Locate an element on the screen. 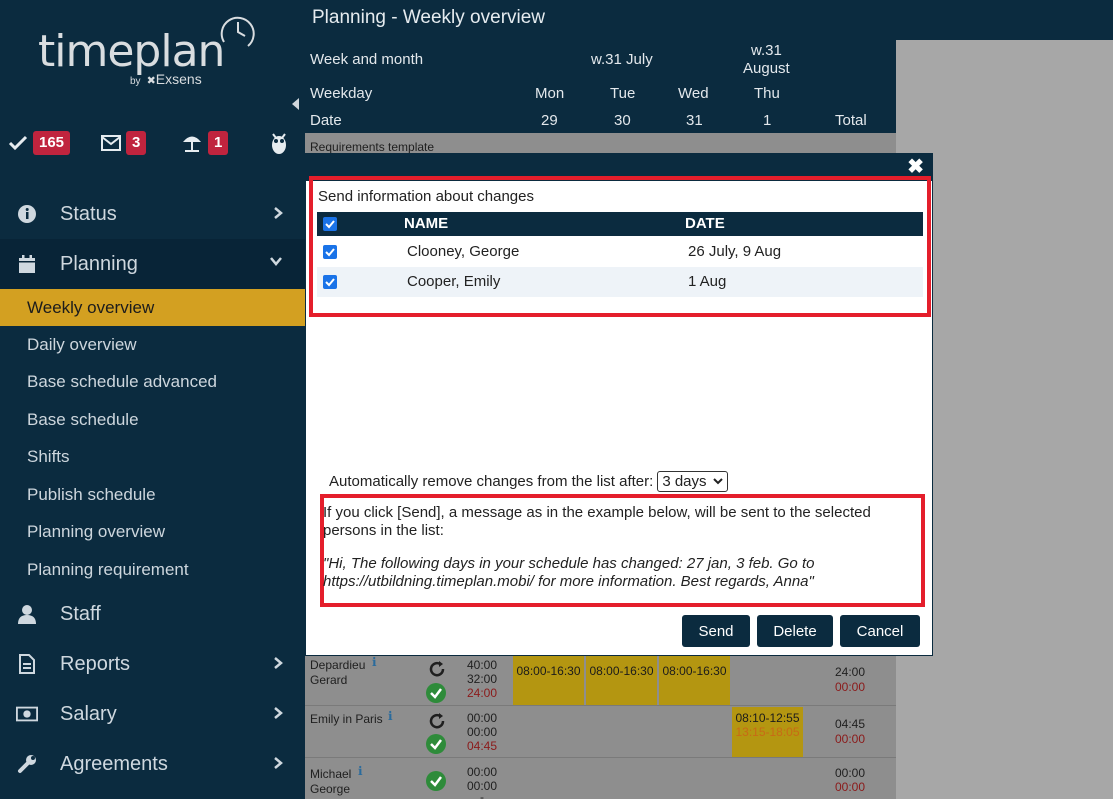  sidebar-item-agreements: Agreements is located at coordinates (152, 764).